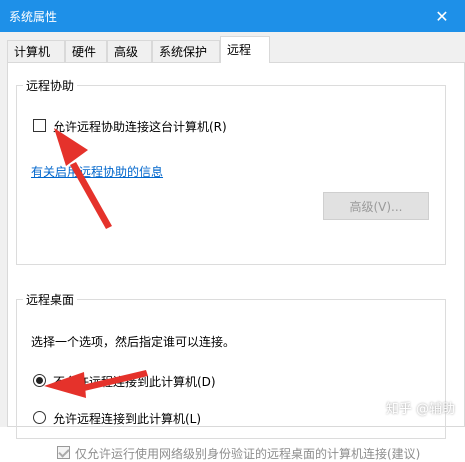 The image size is (465, 462). I want to click on nla-only-label: 仅允许运行使用网络级别身份验证的远程桌面的计算机连接(建议), so click(248, 454).